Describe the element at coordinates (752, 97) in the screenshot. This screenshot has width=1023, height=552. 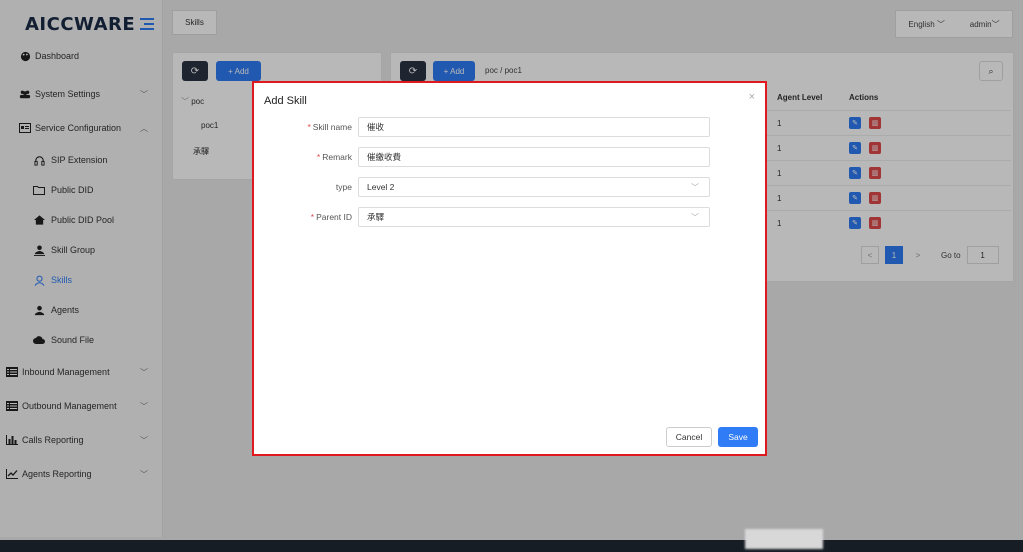
I see `close-icon: ×` at that location.